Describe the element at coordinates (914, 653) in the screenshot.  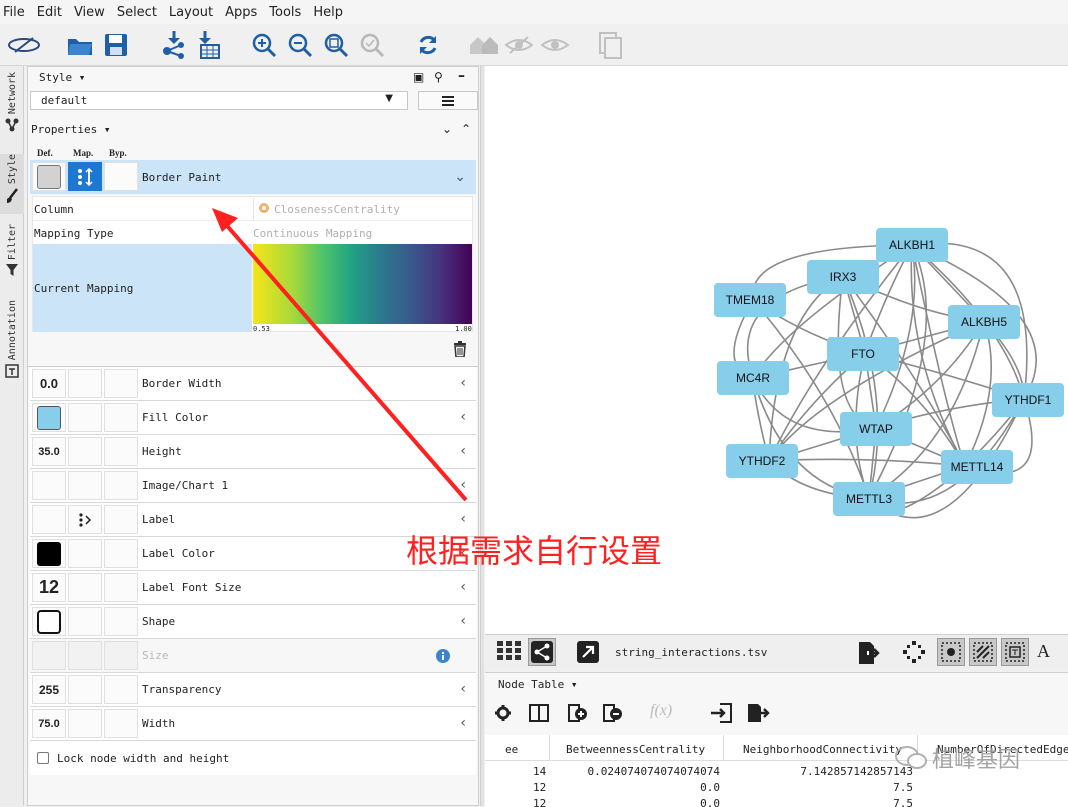
I see `layout-icon` at that location.